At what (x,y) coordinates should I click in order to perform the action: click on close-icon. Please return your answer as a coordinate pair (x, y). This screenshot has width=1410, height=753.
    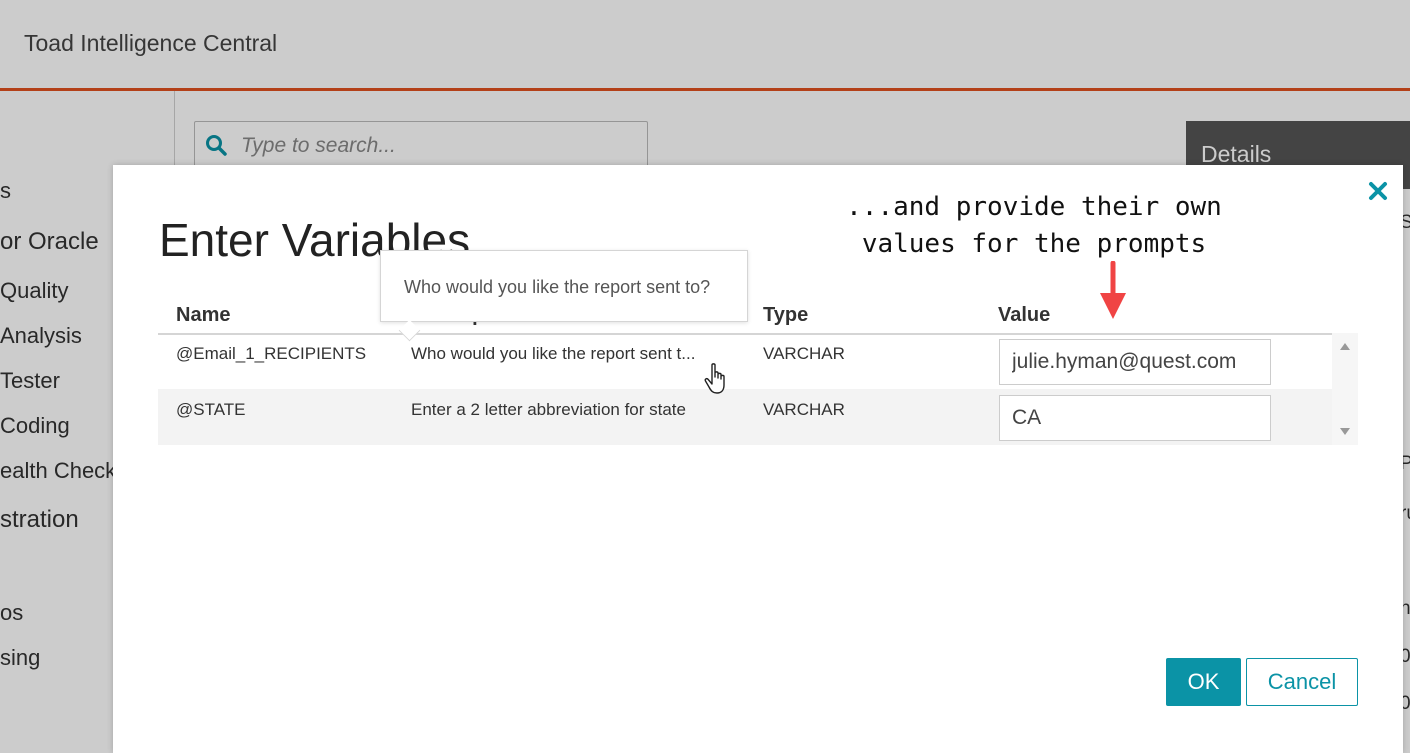
    Looking at the image, I should click on (1378, 191).